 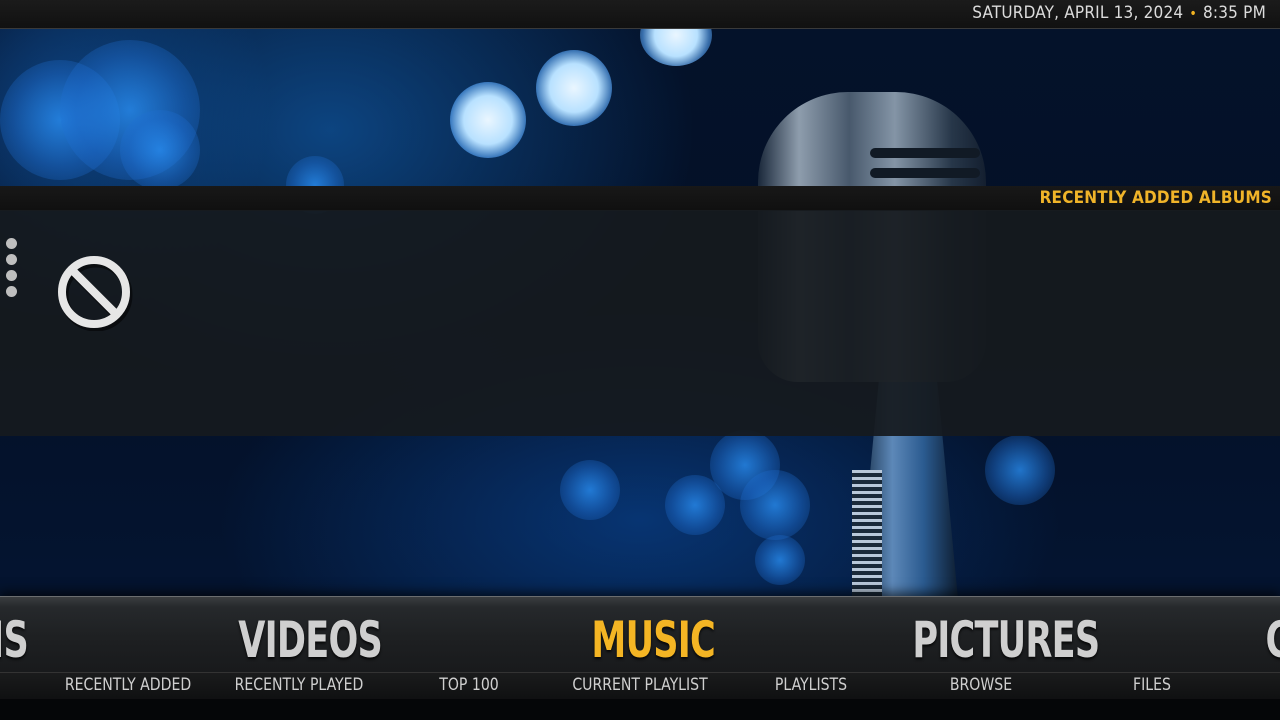 What do you see at coordinates (95, 293) in the screenshot?
I see `no-content-icon` at bounding box center [95, 293].